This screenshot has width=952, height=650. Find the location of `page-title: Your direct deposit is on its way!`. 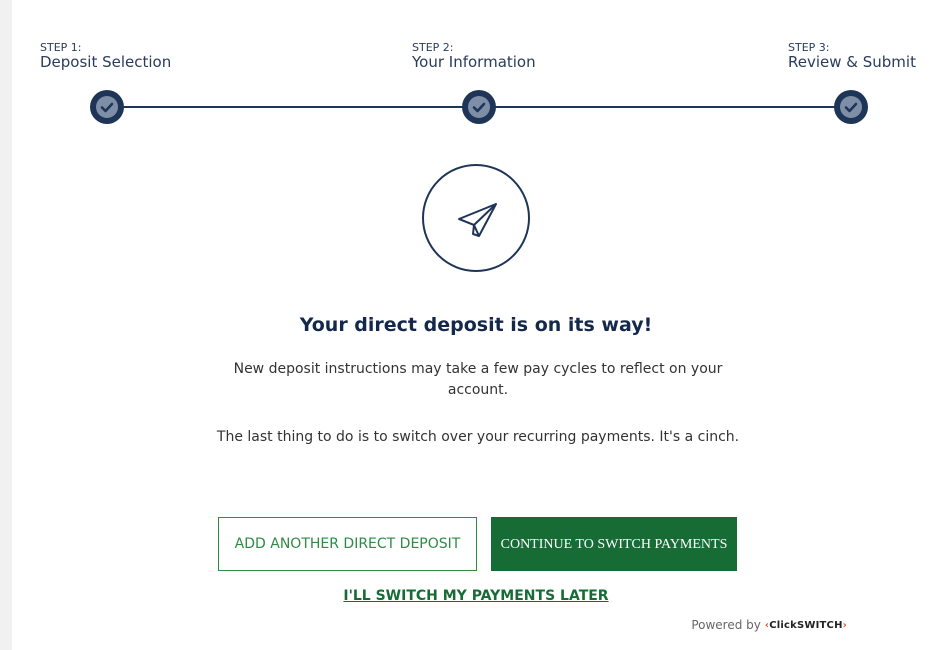

page-title: Your direct deposit is on its way! is located at coordinates (476, 325).